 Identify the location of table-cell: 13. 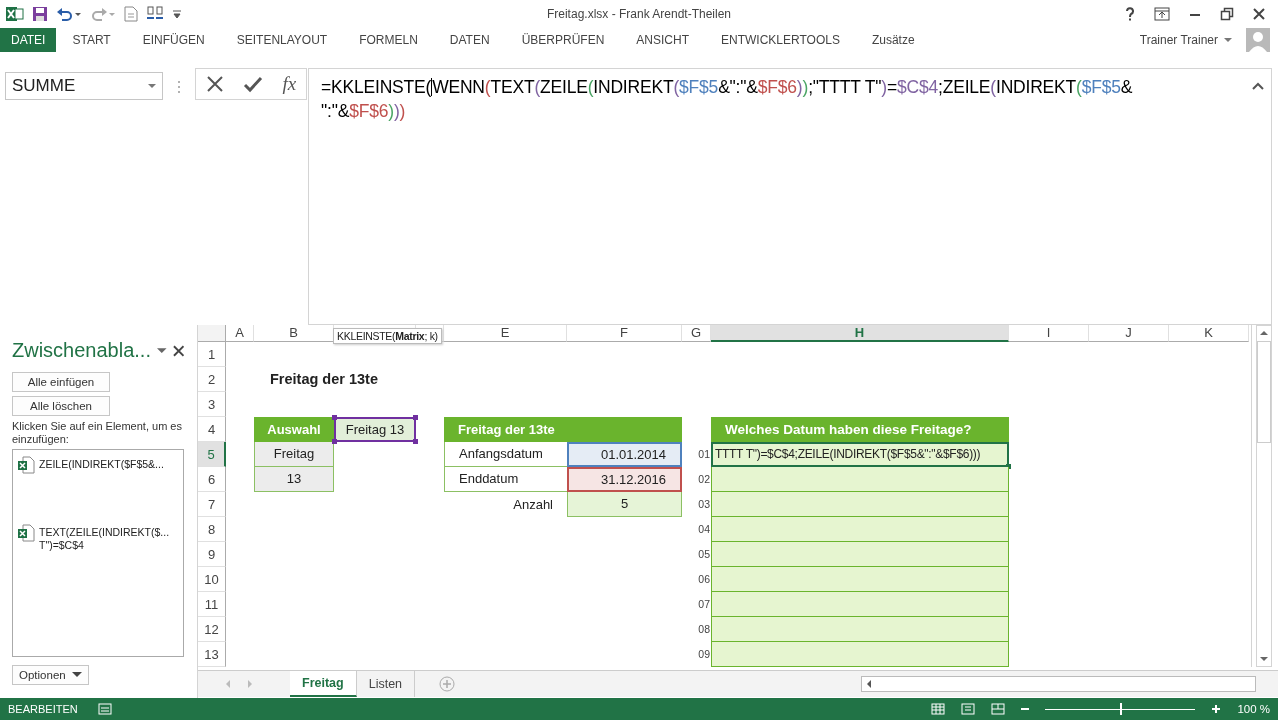
(294, 479).